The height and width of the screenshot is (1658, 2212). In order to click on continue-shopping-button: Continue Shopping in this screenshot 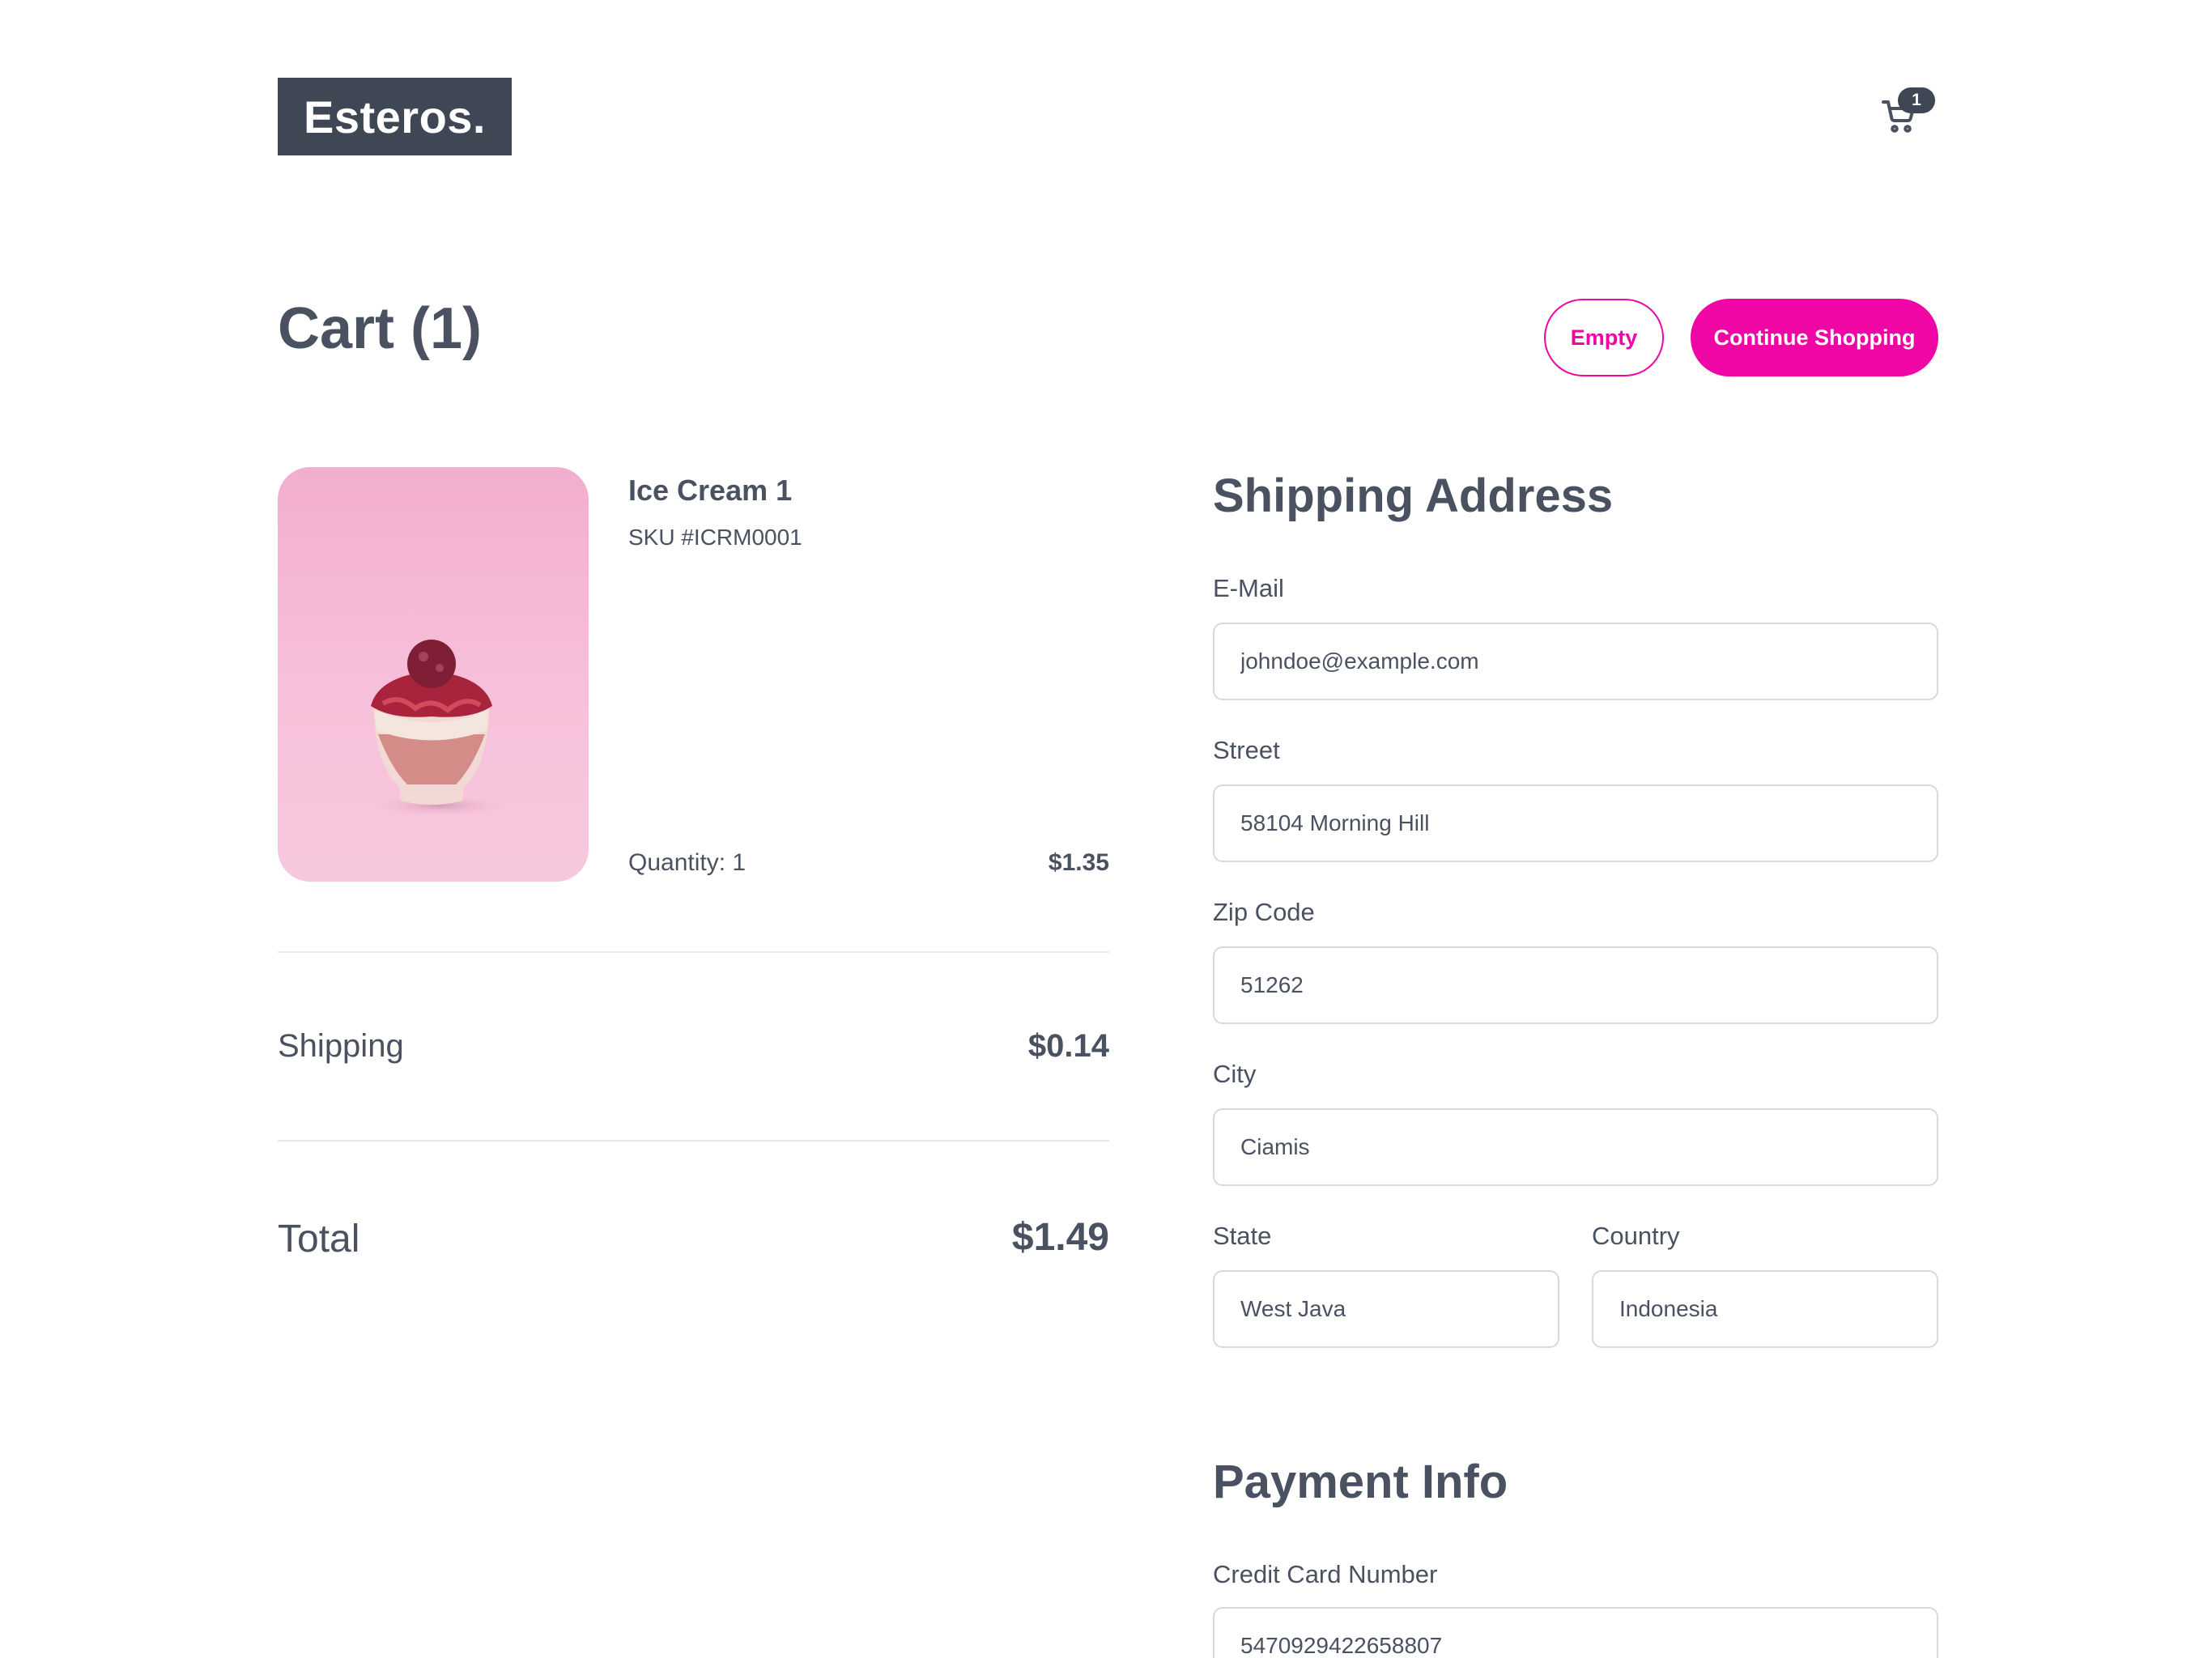, I will do `click(1814, 337)`.